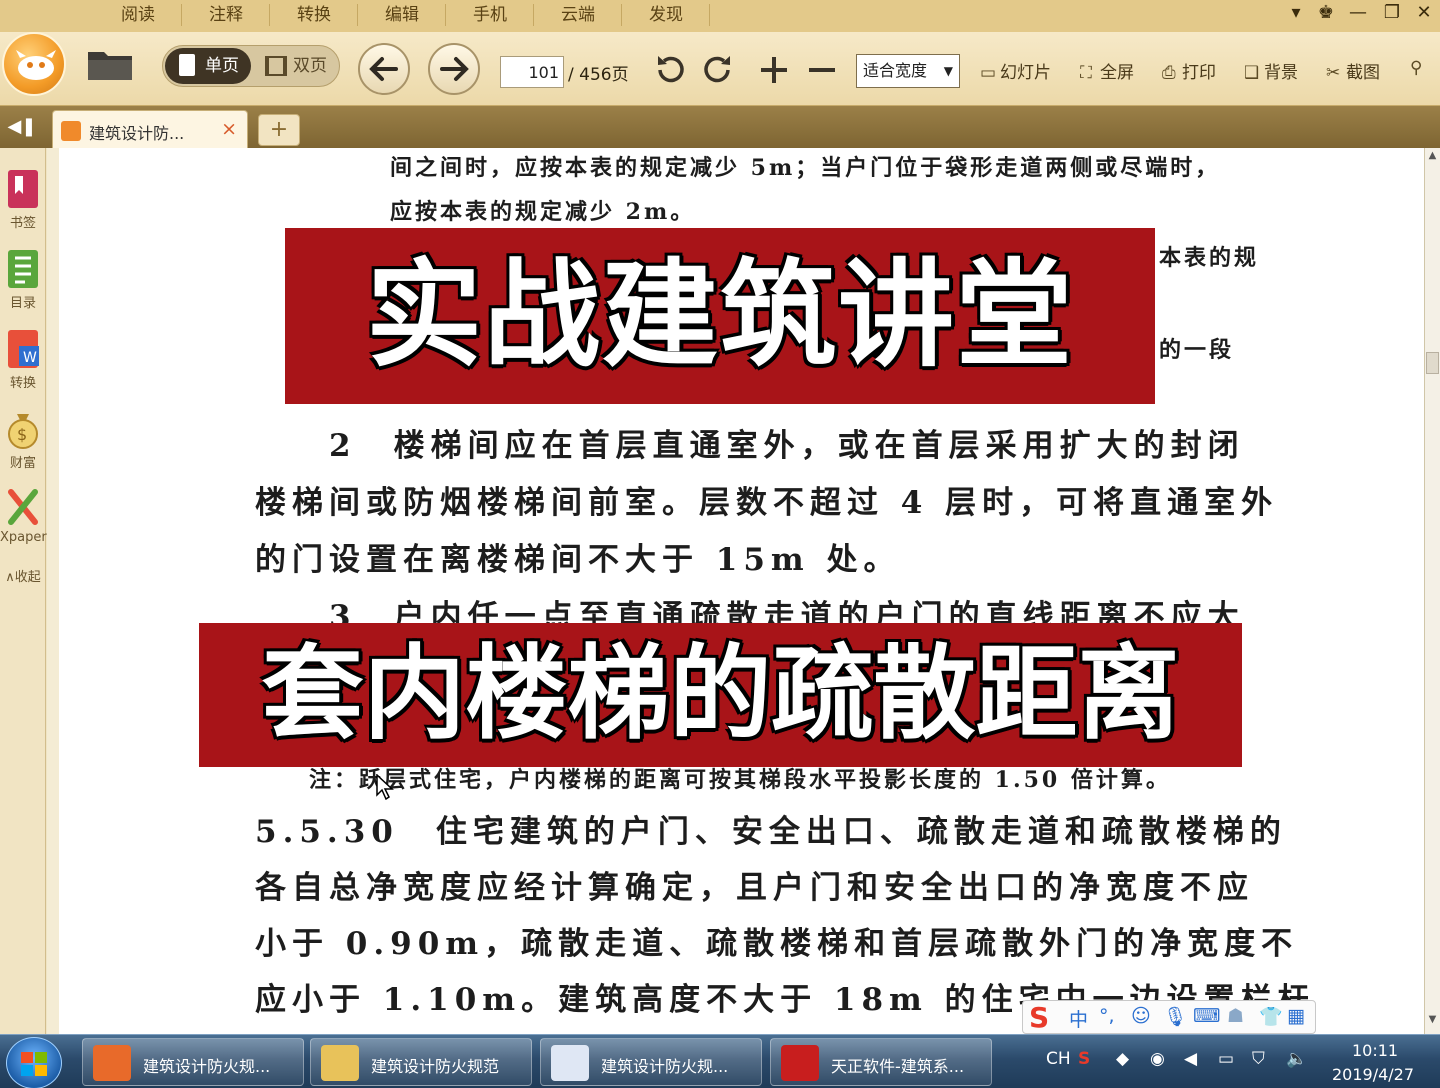  I want to click on slideshow-button: ▭ 幻灯片, so click(1015, 70).